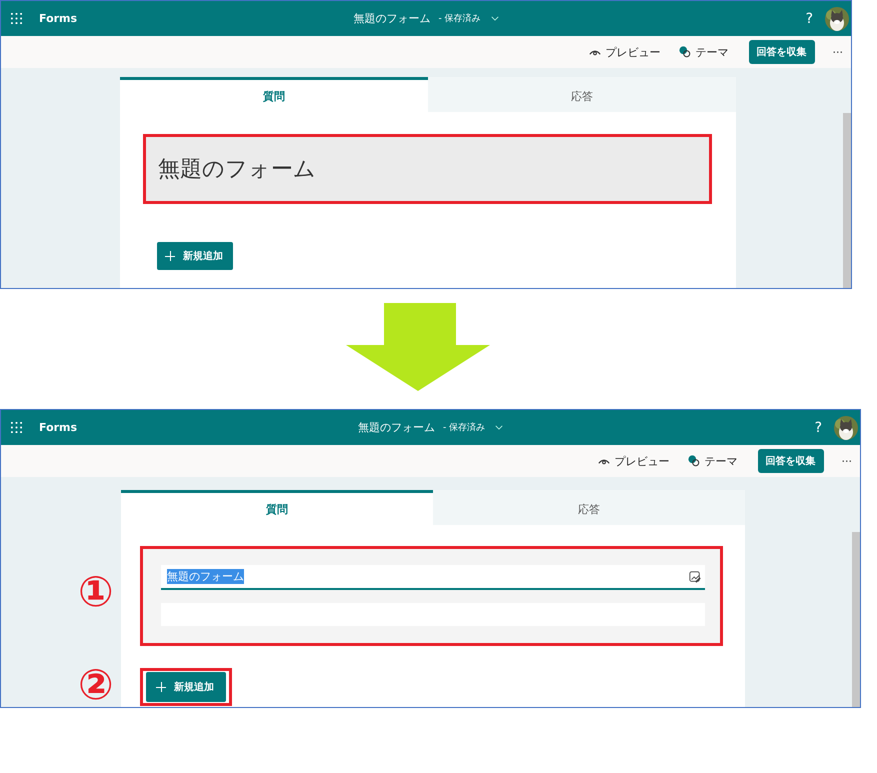 This screenshot has height=773, width=877. What do you see at coordinates (695, 576) in the screenshot?
I see `image-edit-icon` at bounding box center [695, 576].